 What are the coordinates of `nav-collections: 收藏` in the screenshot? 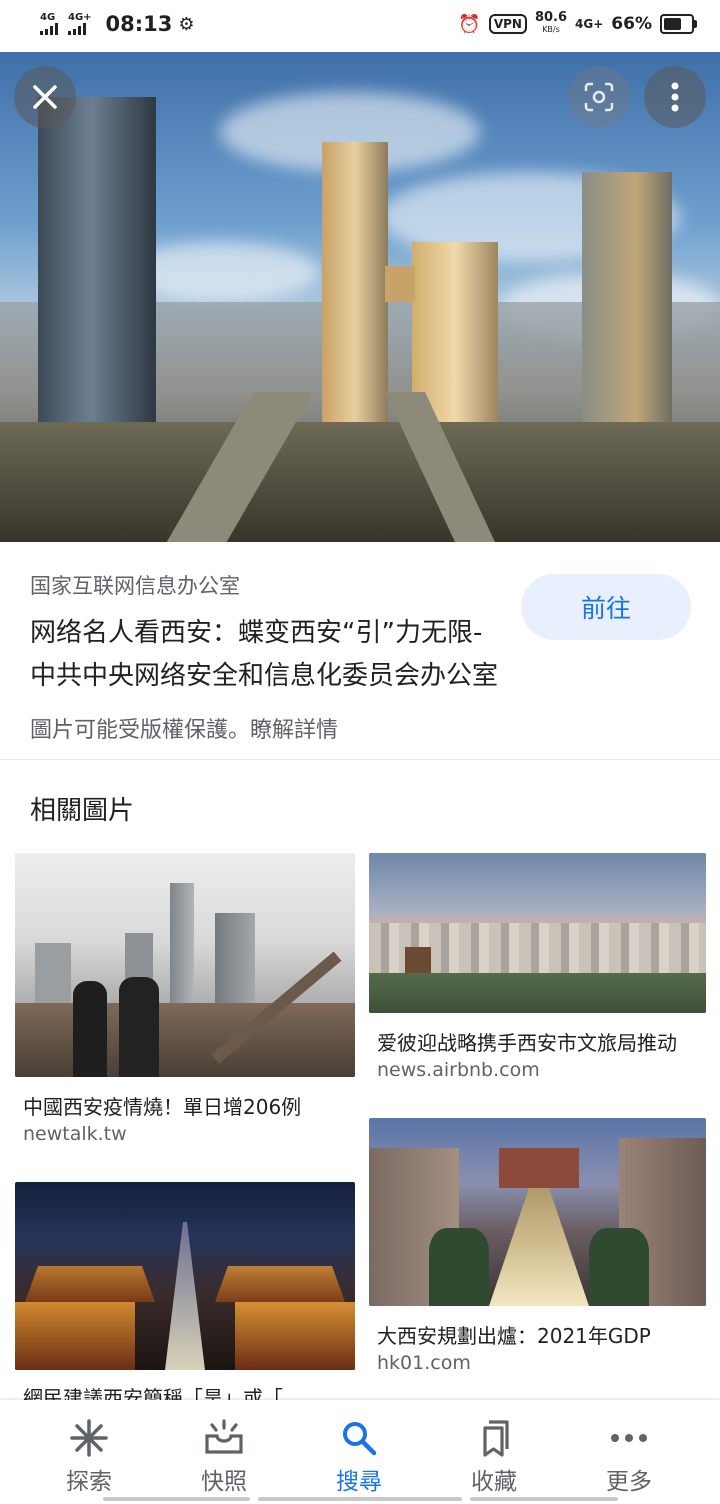 It's located at (494, 1452).